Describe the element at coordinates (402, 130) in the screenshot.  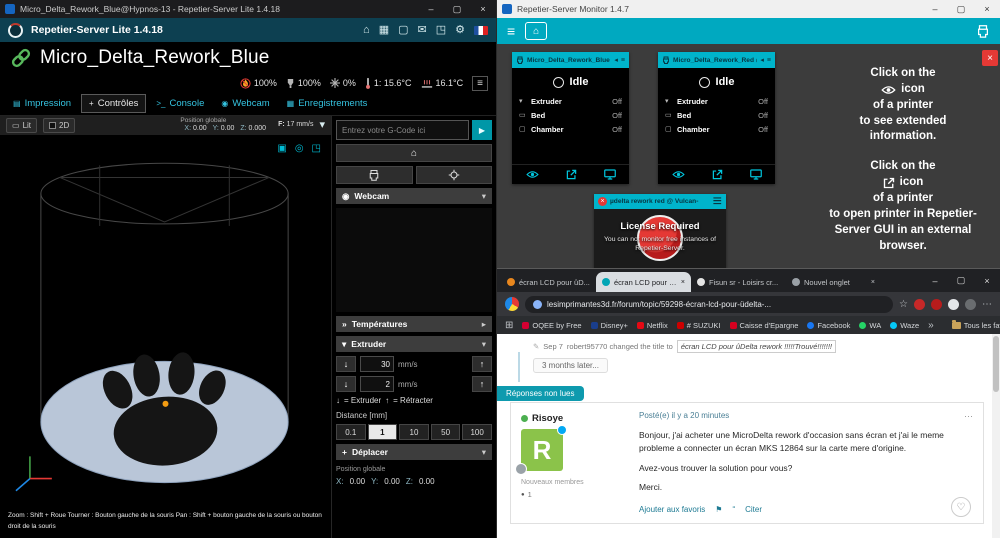
I see `gcode-input` at that location.